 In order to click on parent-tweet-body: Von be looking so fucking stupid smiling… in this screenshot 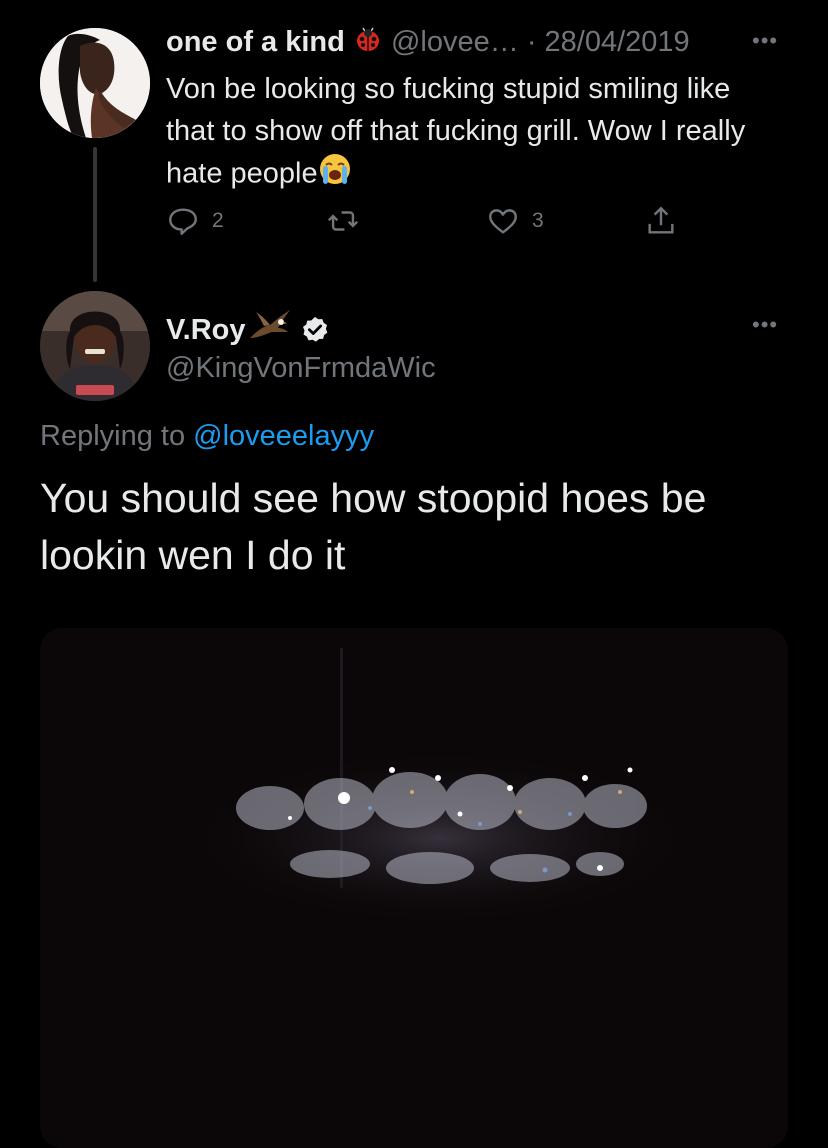, I will do `click(456, 131)`.